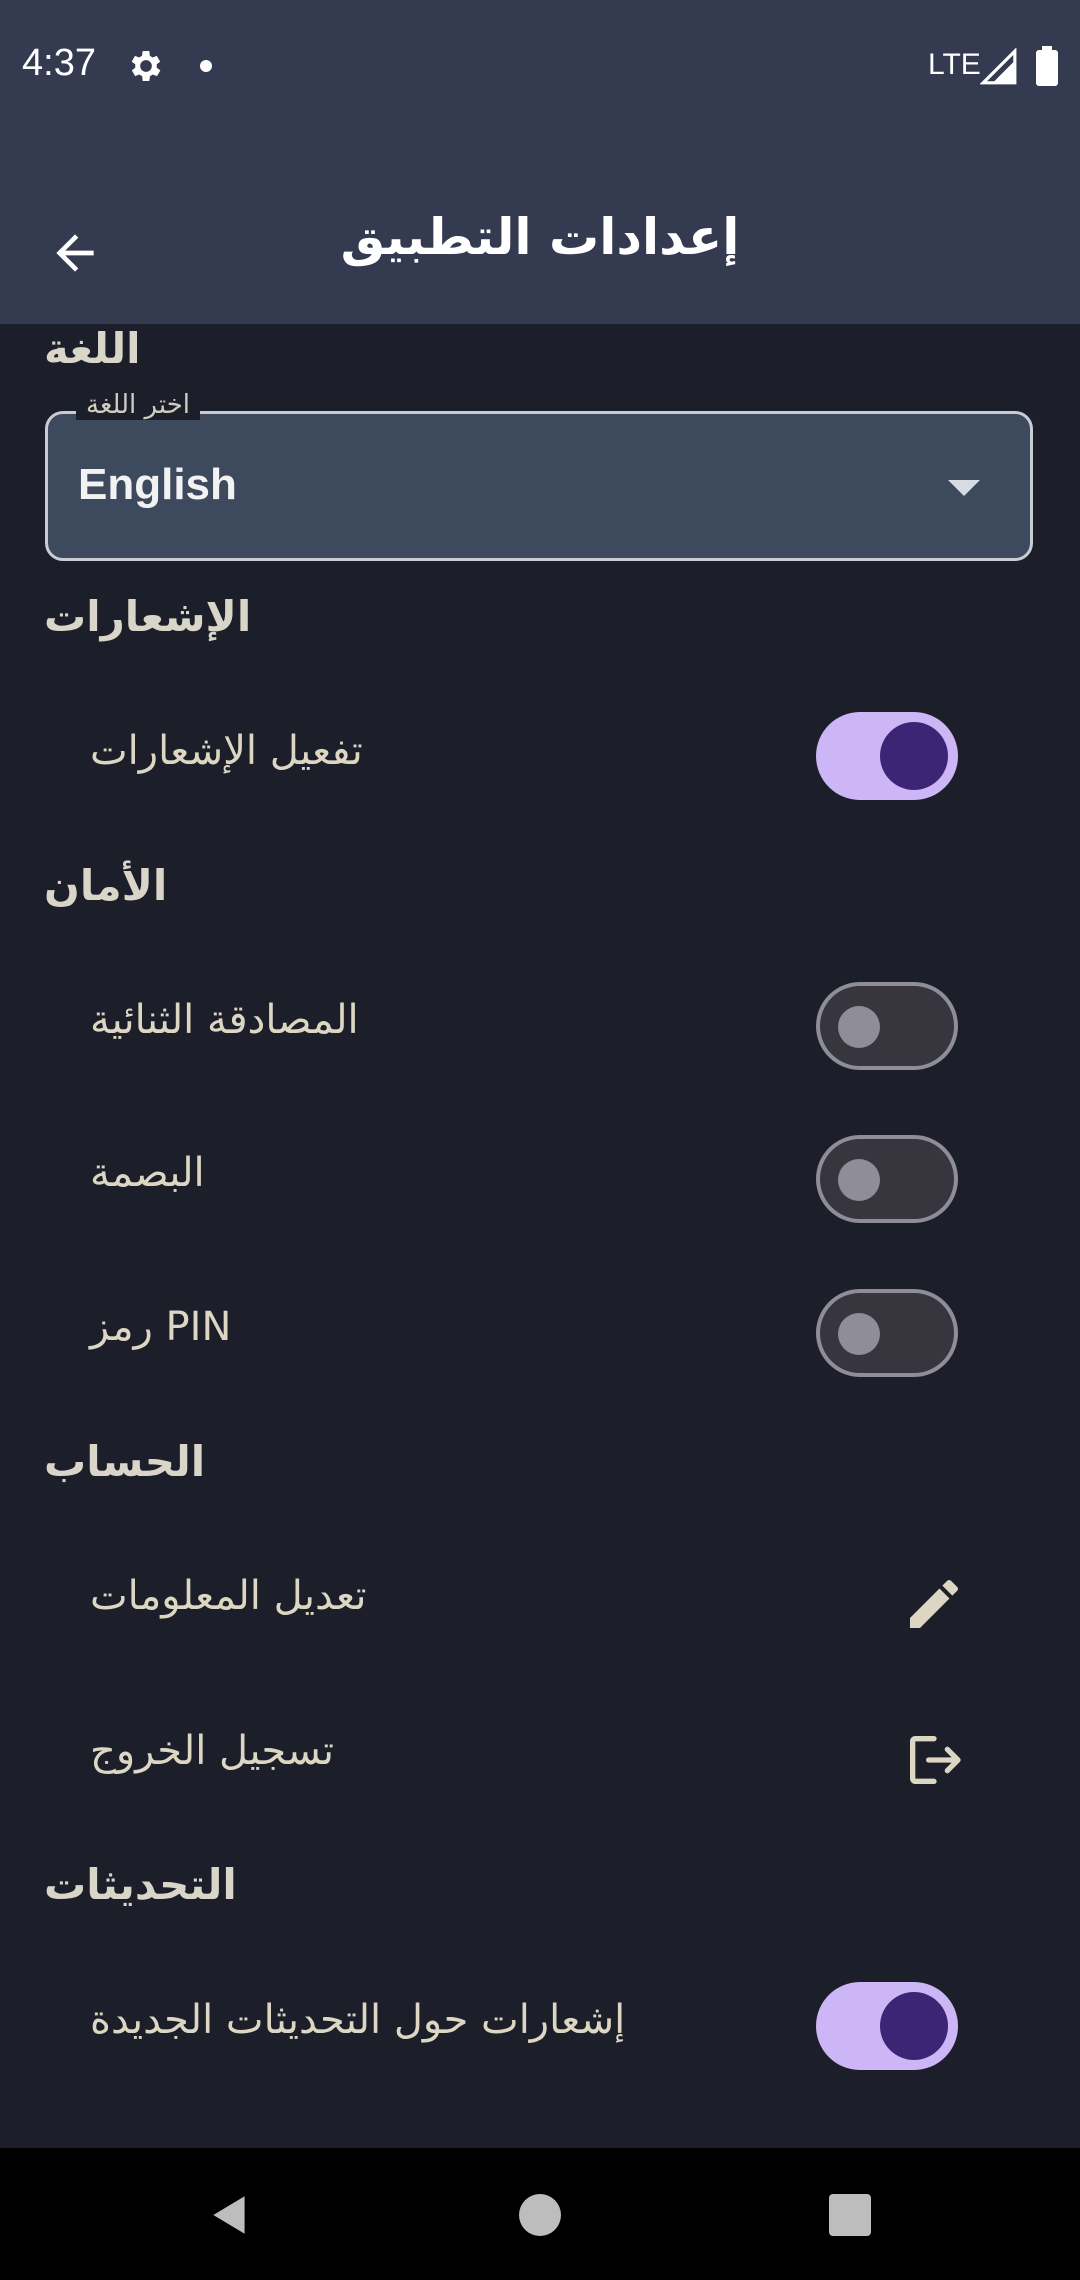 This screenshot has height=2280, width=1080. I want to click on network-type: LTE, so click(954, 64).